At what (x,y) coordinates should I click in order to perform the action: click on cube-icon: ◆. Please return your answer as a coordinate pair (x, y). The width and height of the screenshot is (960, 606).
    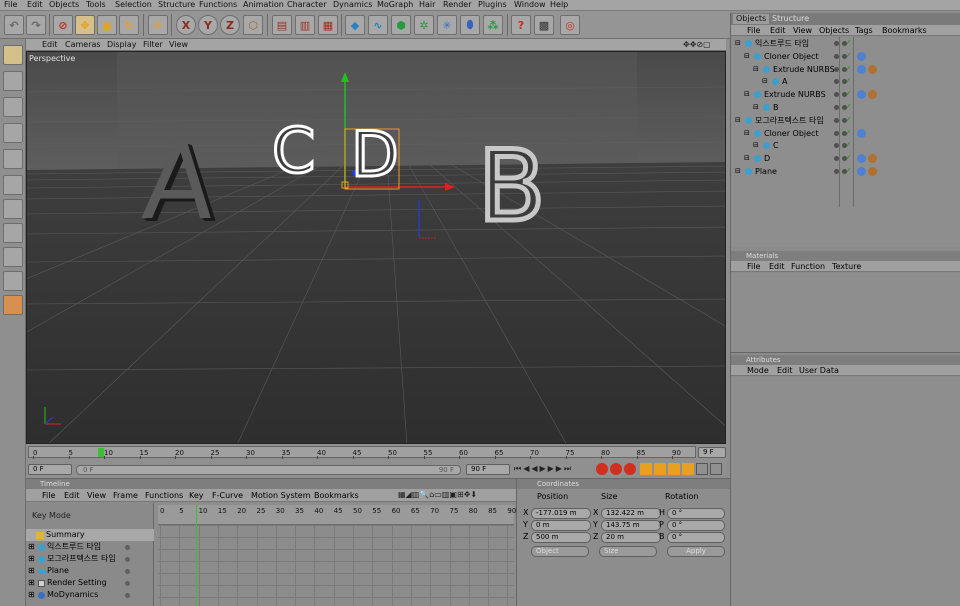
    Looking at the image, I should click on (355, 25).